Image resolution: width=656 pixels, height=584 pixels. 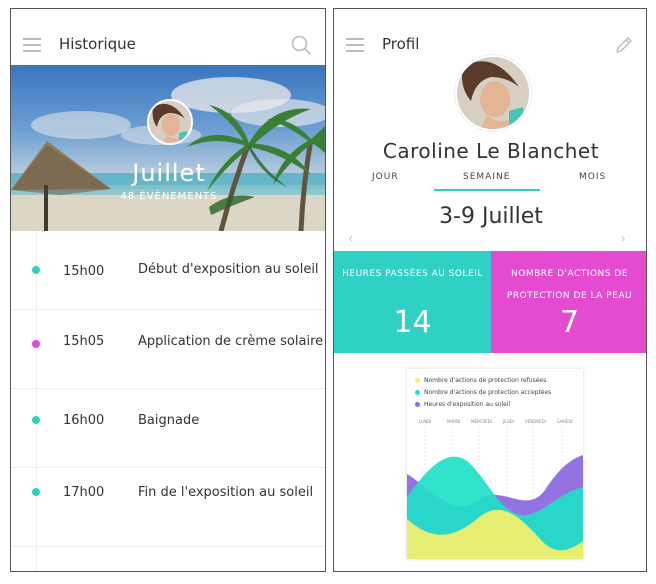 I want to click on month-title: Juillet, so click(x=169, y=173).